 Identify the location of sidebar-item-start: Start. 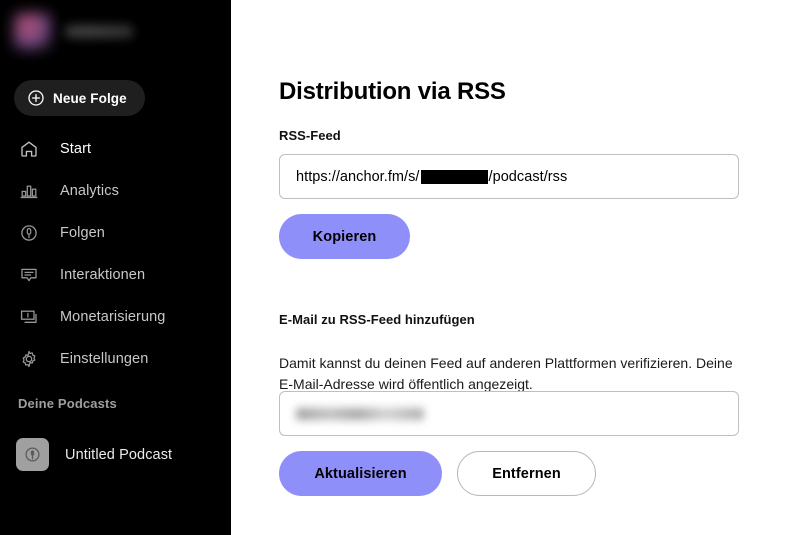
(115, 149).